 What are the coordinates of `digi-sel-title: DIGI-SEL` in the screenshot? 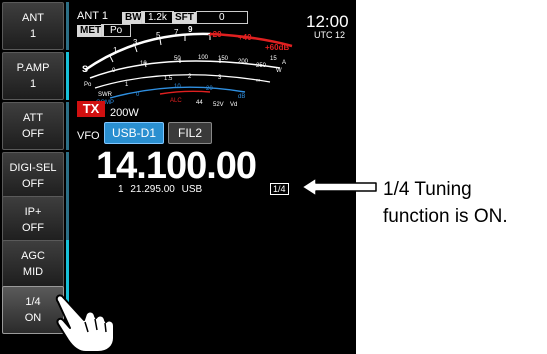 It's located at (33, 168).